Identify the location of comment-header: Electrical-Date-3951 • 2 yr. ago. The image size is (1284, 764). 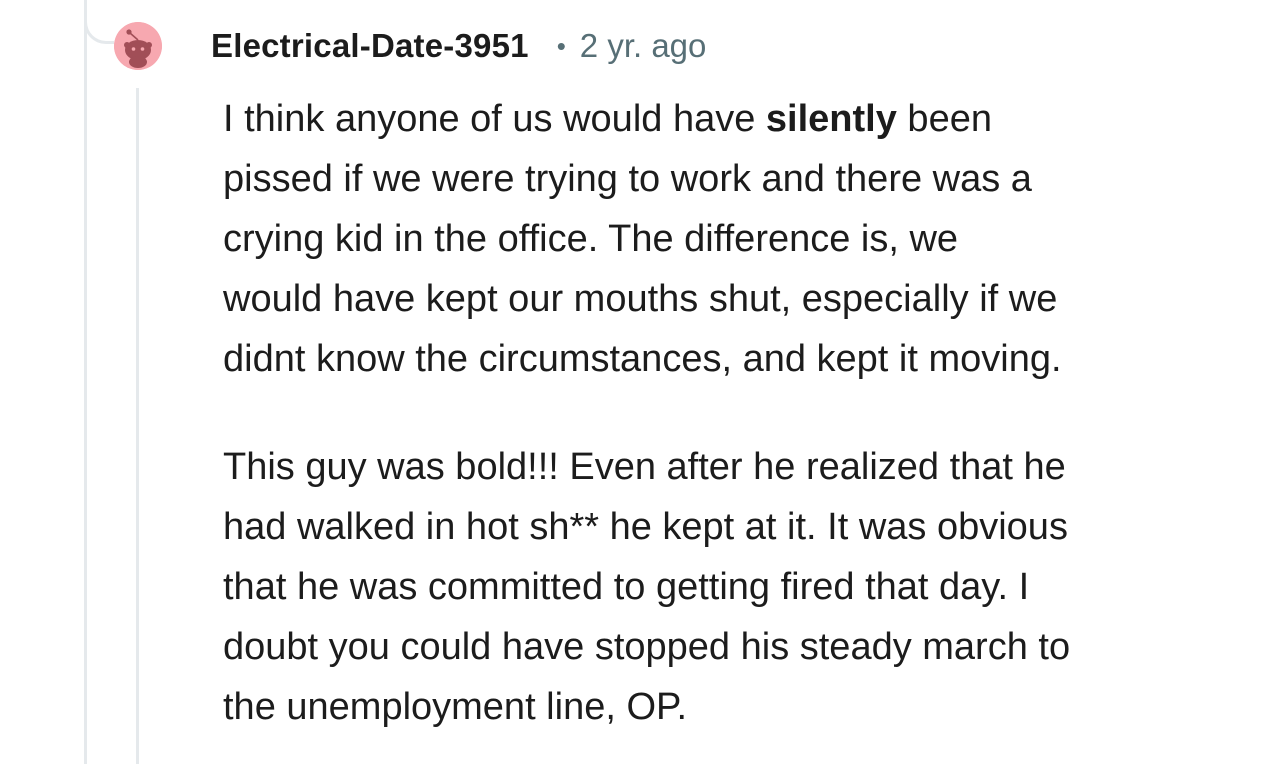
(458, 46).